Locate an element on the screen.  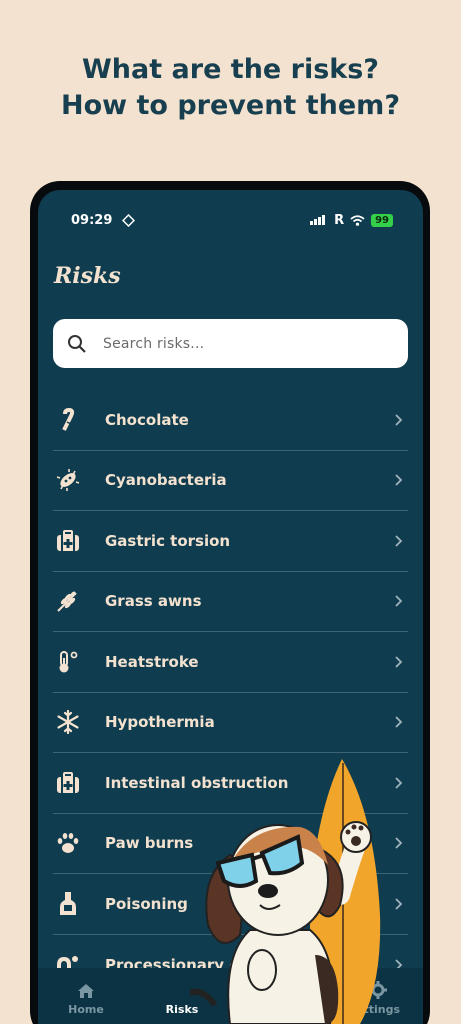
headline-line-2: How to prevent them? is located at coordinates (230, 105).